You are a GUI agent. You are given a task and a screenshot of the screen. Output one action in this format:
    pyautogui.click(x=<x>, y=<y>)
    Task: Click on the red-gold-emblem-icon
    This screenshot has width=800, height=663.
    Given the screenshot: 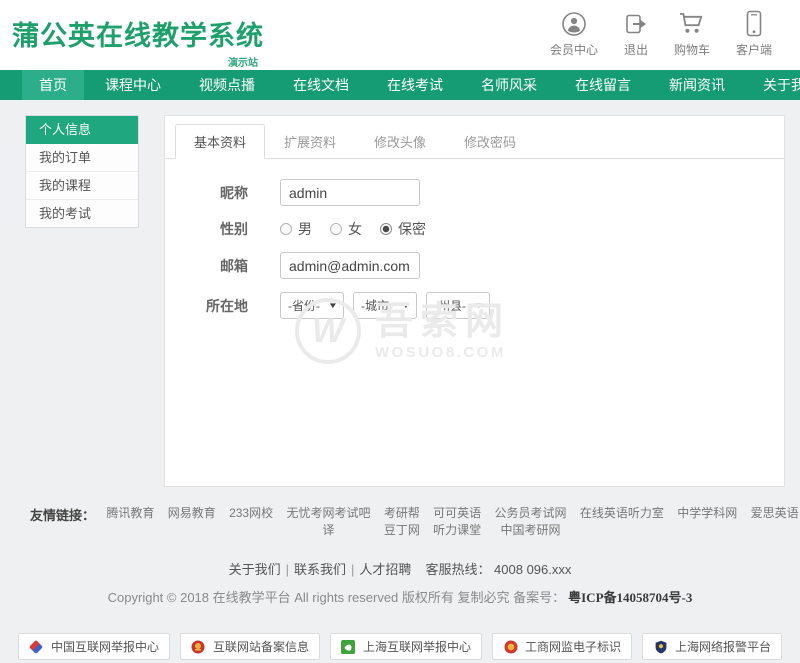 What is the action you would take?
    pyautogui.click(x=510, y=646)
    